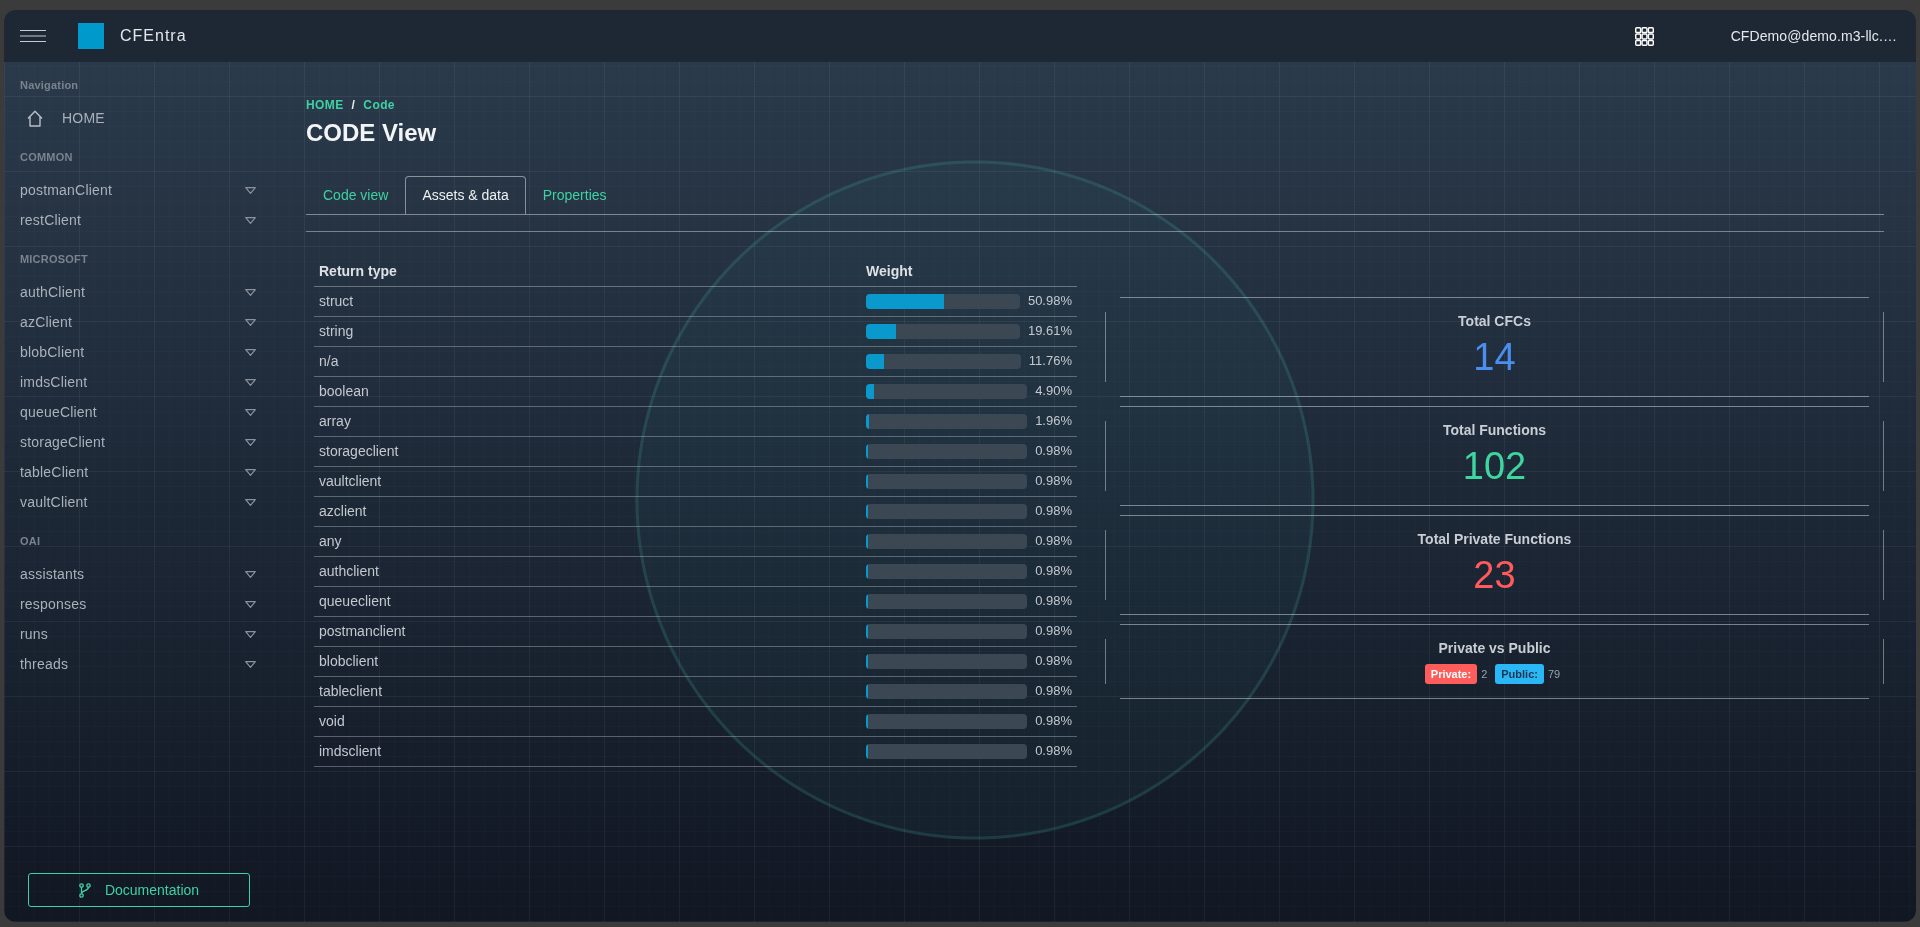 The image size is (1920, 927). I want to click on tab: Properties, so click(574, 195).